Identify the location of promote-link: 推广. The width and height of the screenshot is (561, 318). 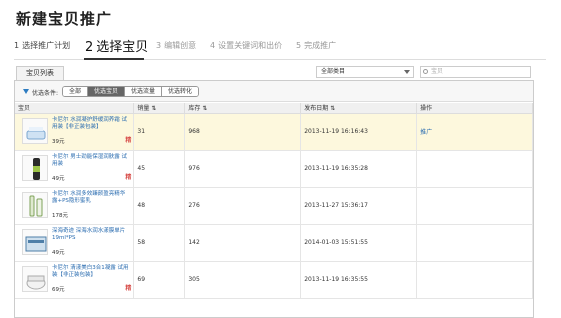
(426, 132).